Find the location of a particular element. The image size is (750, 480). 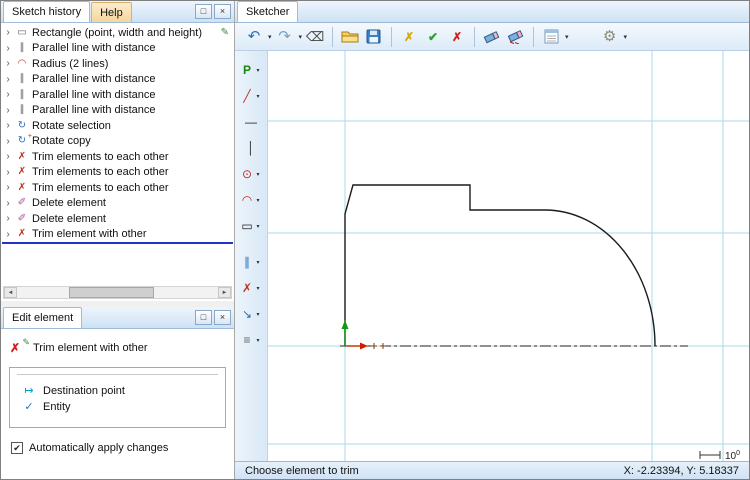

scroll-left-button: ◄ is located at coordinates (10, 292).